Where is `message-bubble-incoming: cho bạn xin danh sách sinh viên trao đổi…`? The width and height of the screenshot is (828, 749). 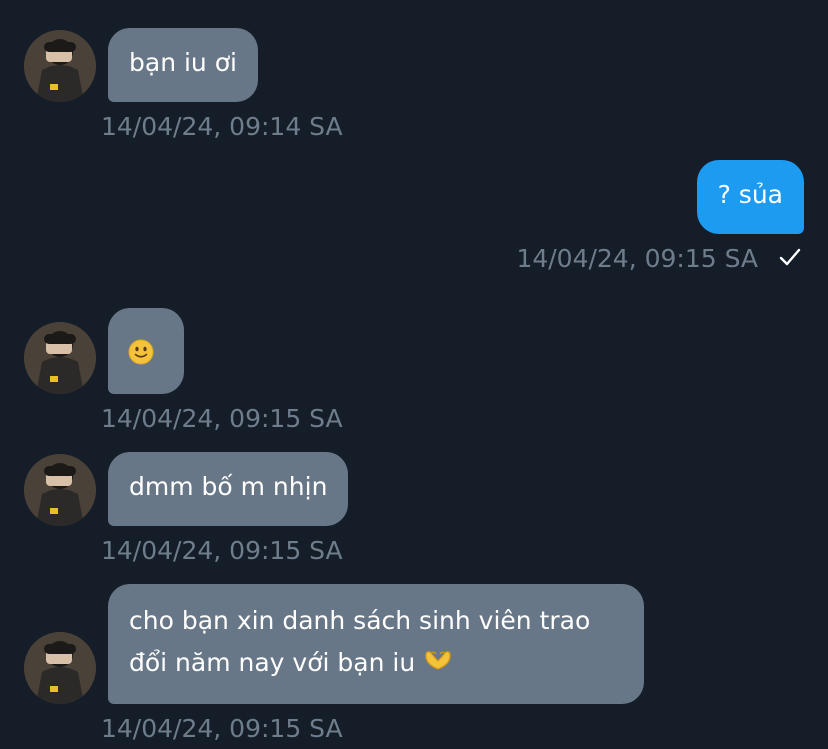 message-bubble-incoming: cho bạn xin danh sách sinh viên trao đổi… is located at coordinates (376, 644).